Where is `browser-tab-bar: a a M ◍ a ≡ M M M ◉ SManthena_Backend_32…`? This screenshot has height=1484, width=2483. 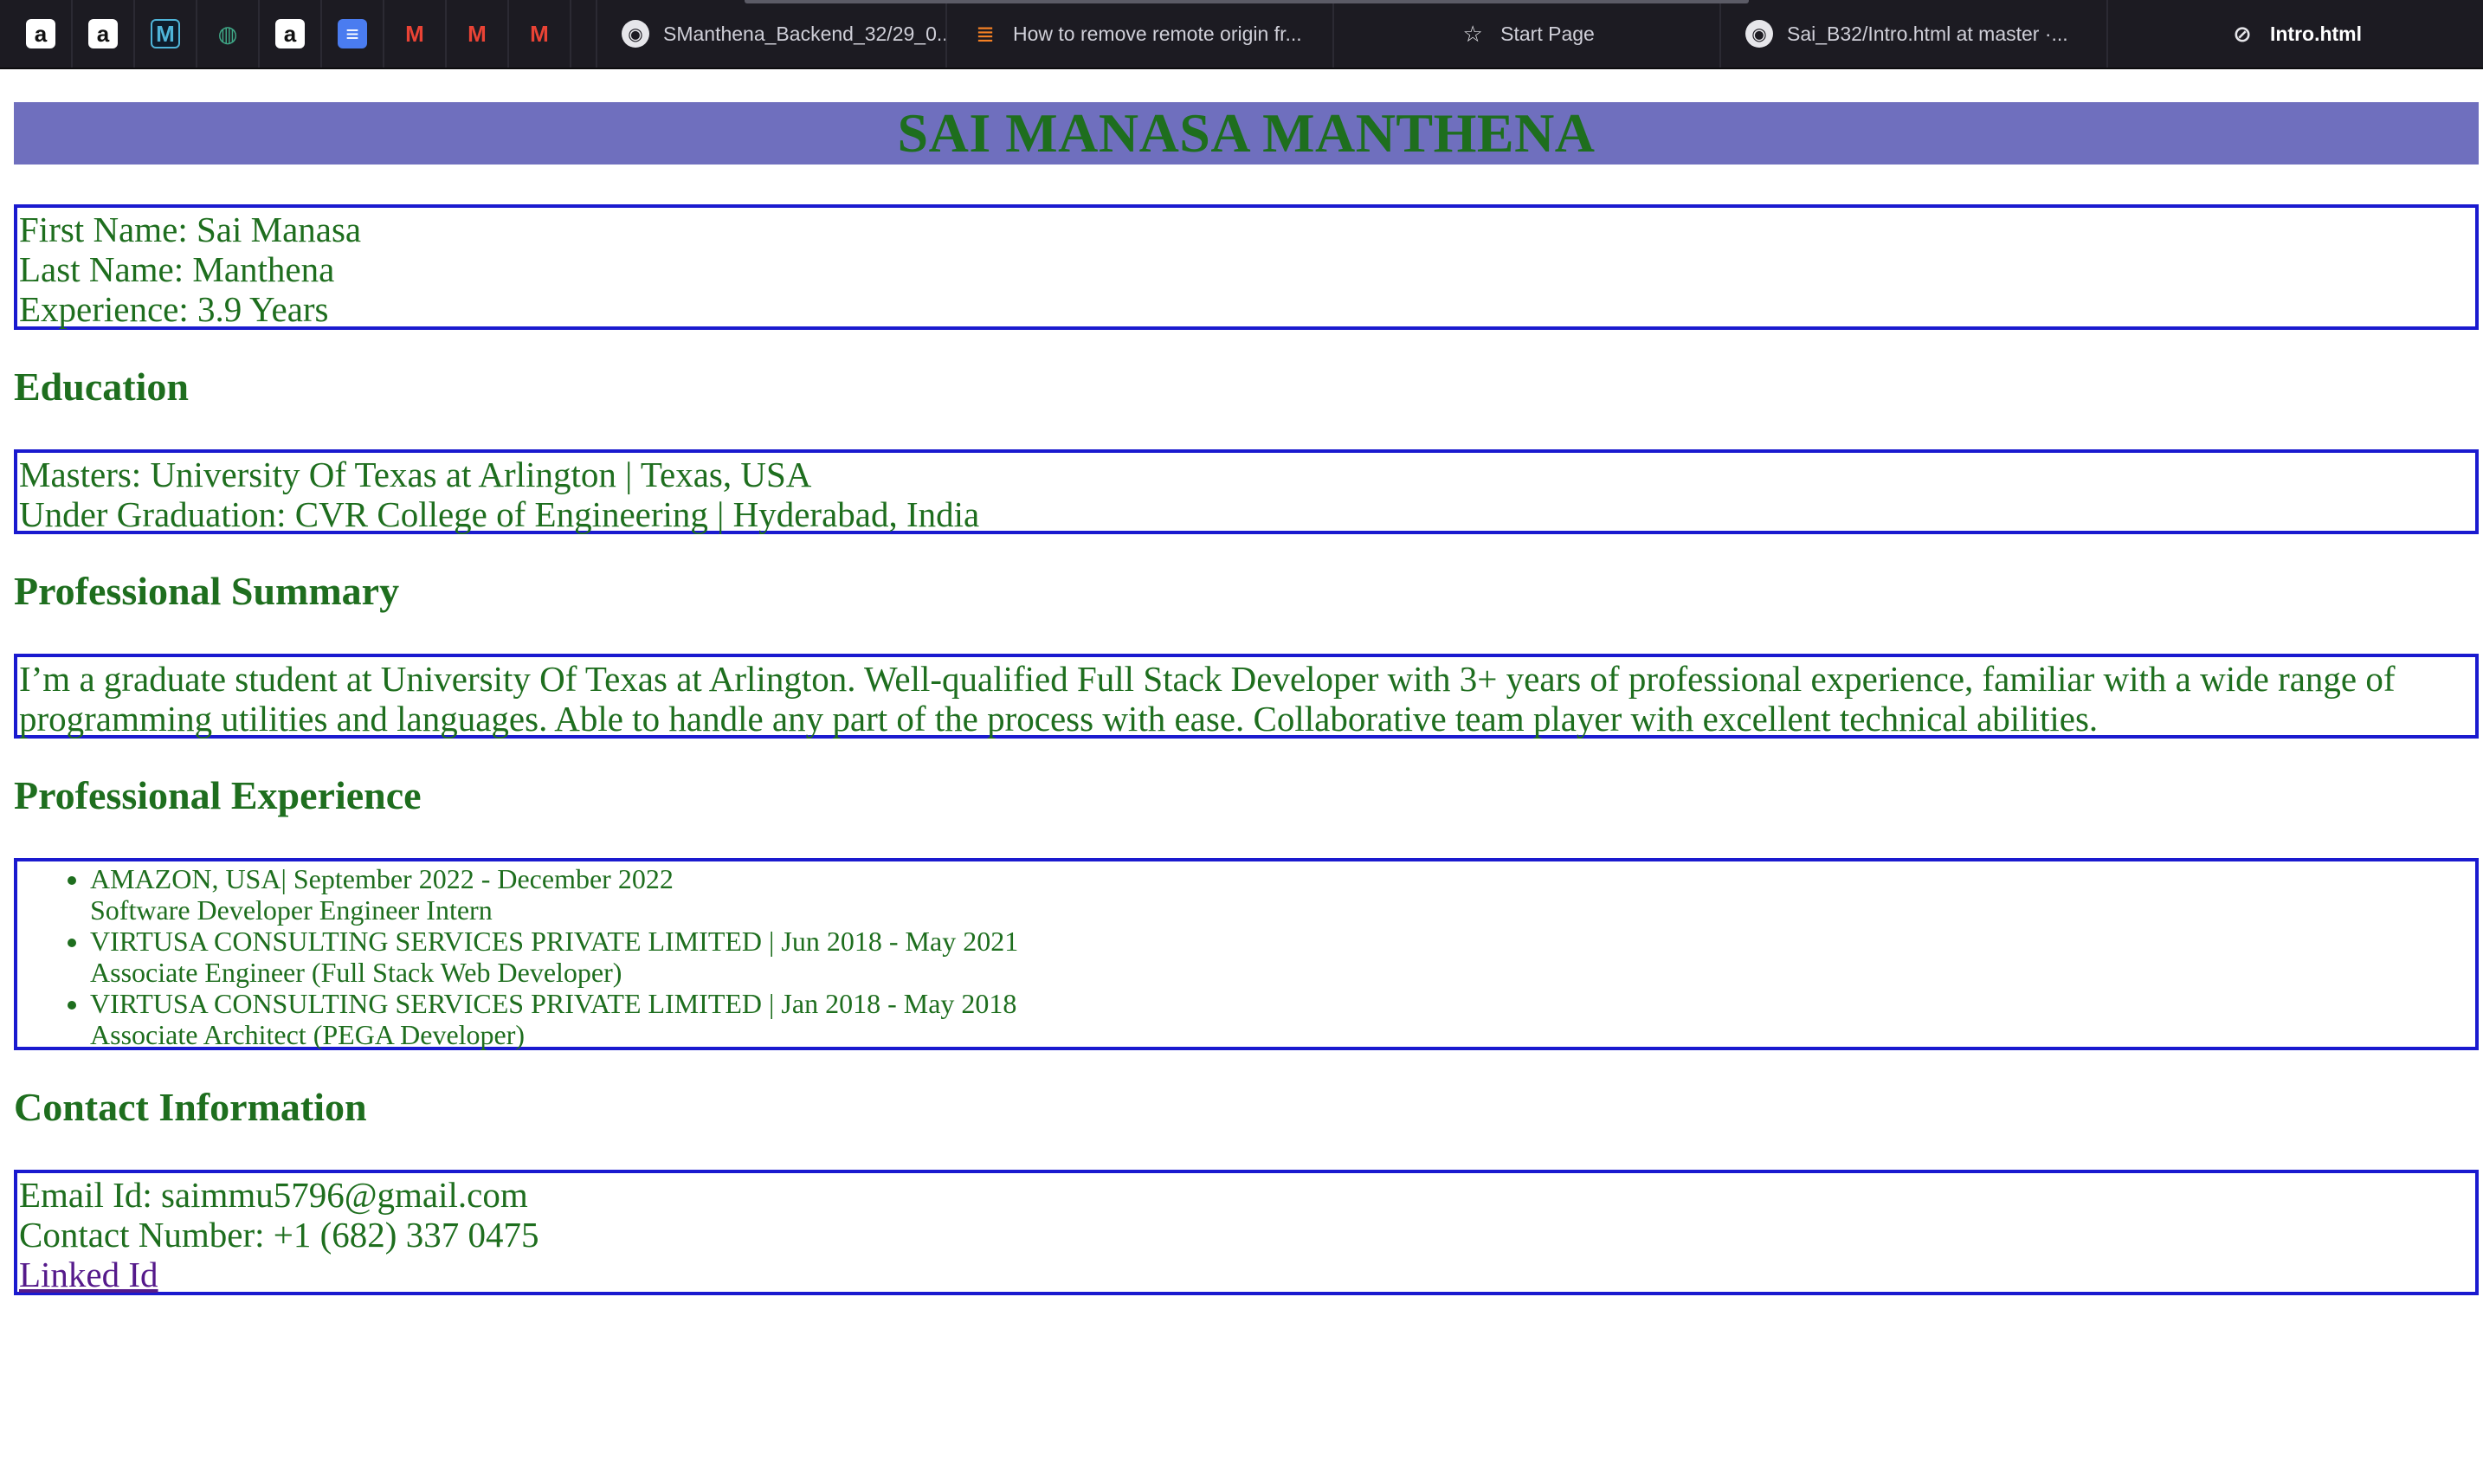
browser-tab-bar: a a M ◍ a ≡ M M M ◉ SManthena_Backend_32… is located at coordinates (1241, 34).